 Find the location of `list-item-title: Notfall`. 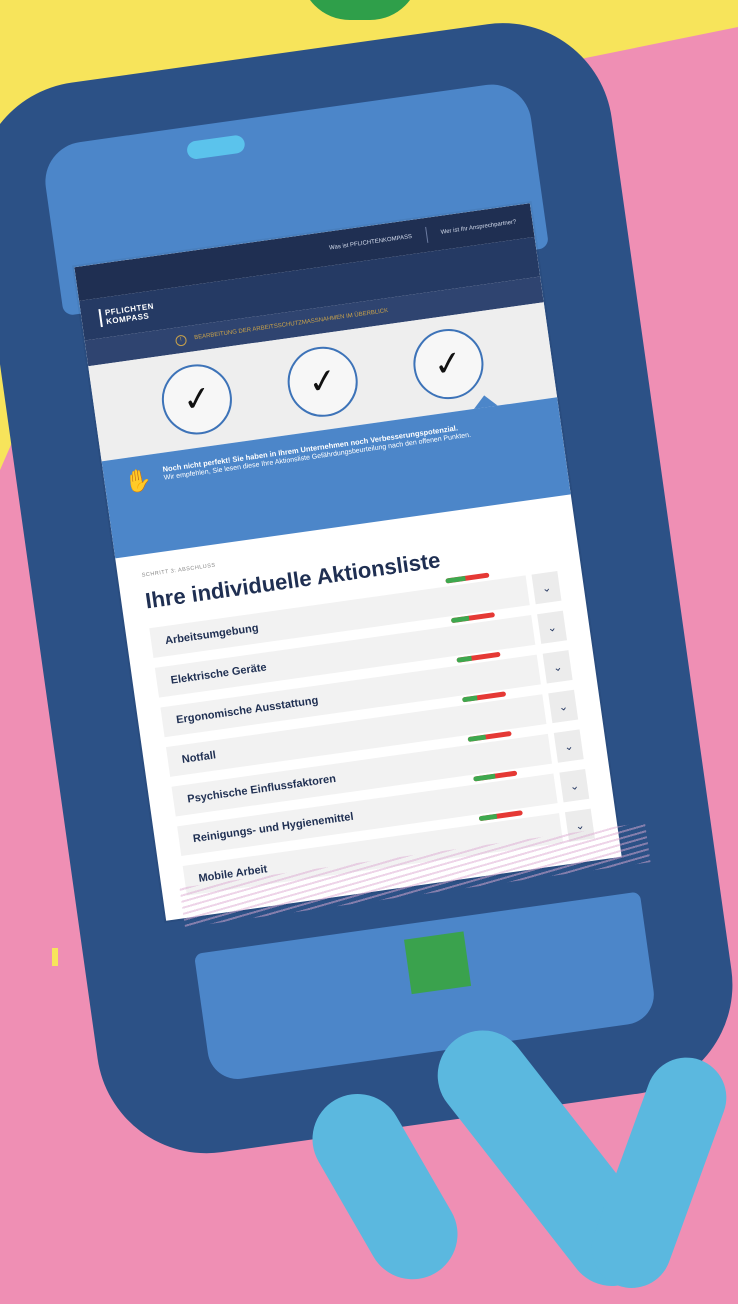

list-item-title: Notfall is located at coordinates (199, 757).